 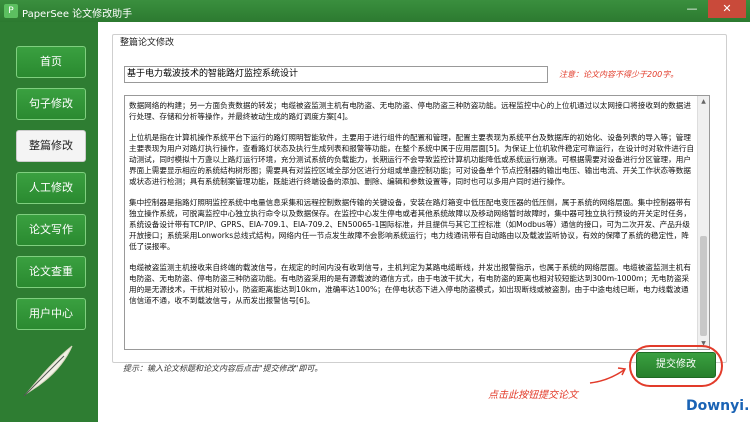 I want to click on vertical-scrollbar: ▲ ▼, so click(x=703, y=222).